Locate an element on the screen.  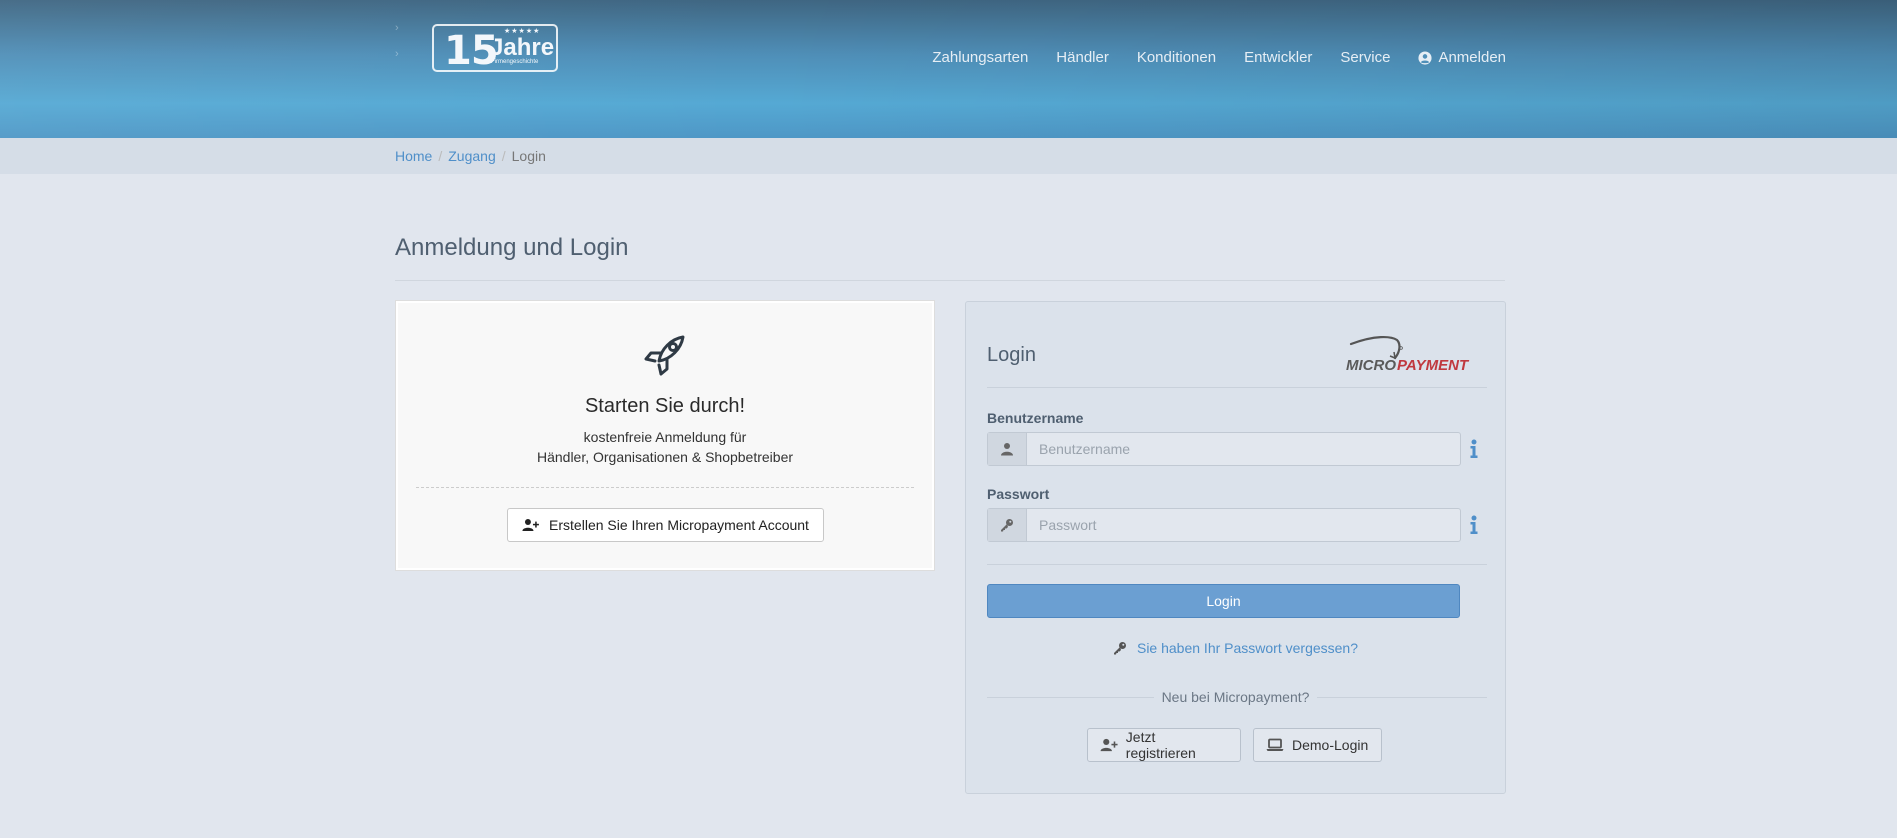
anniversary-logo: 15 ★★★★★ Jahre Firmengeschichte is located at coordinates (495, 49).